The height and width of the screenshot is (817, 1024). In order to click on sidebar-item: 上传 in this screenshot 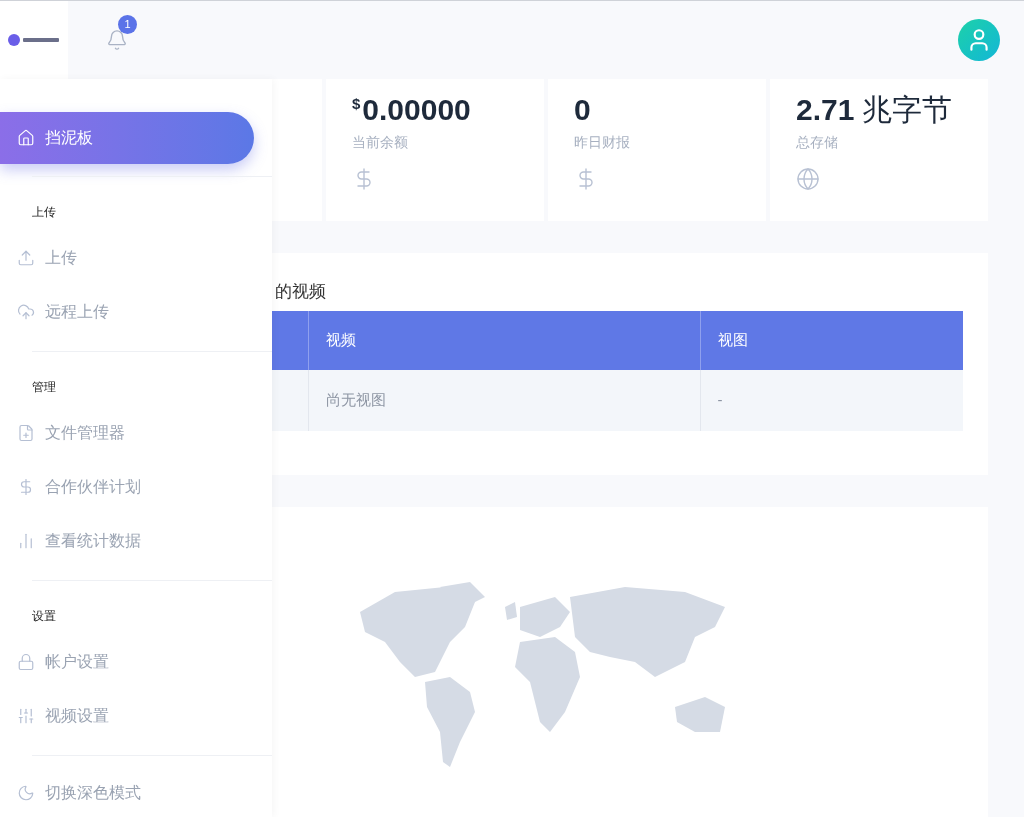, I will do `click(127, 258)`.